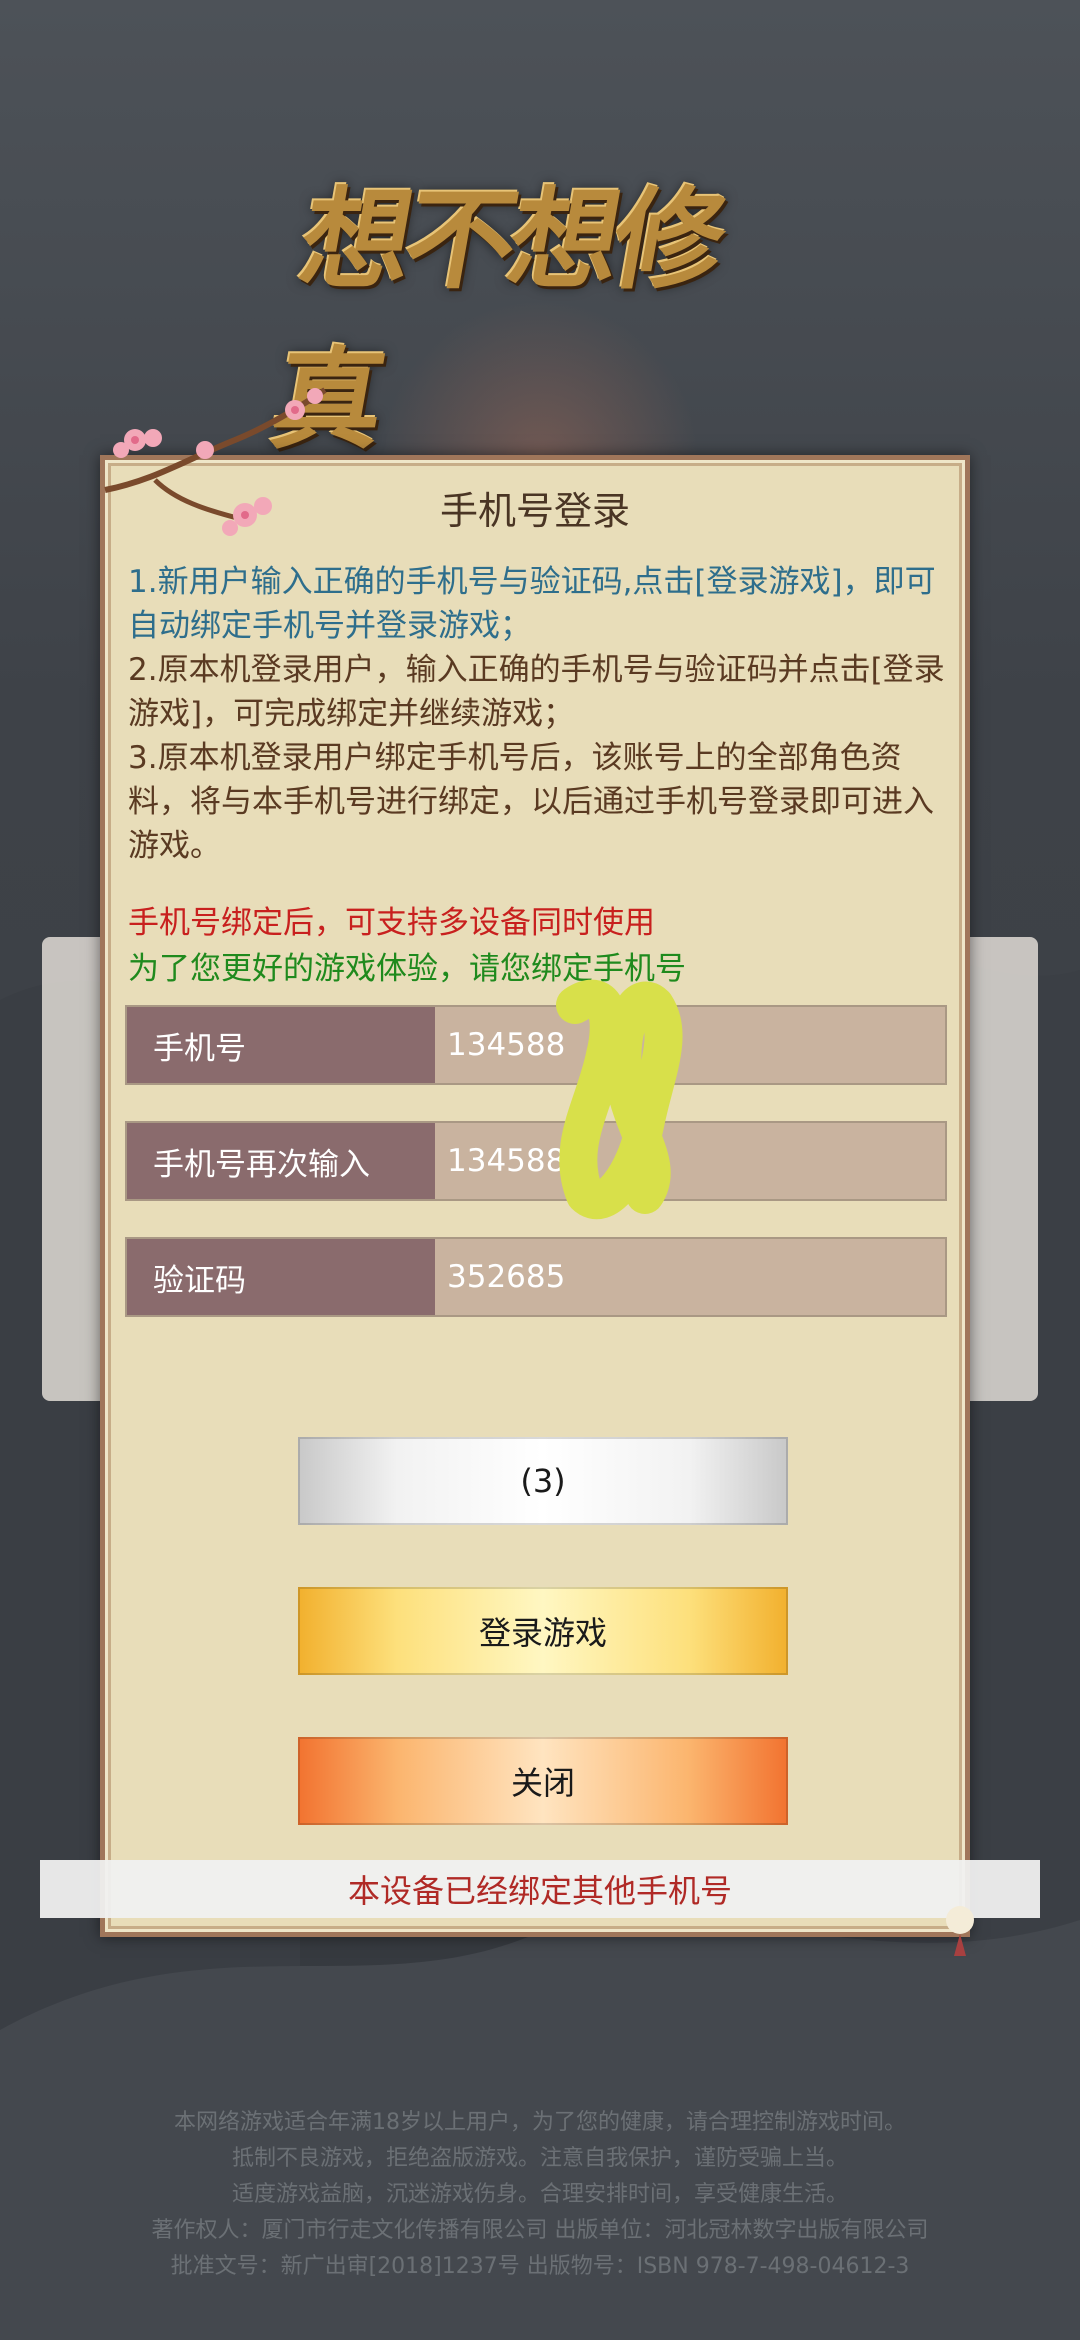 The width and height of the screenshot is (1080, 2340). I want to click on phone-label: 手机号, so click(281, 1045).